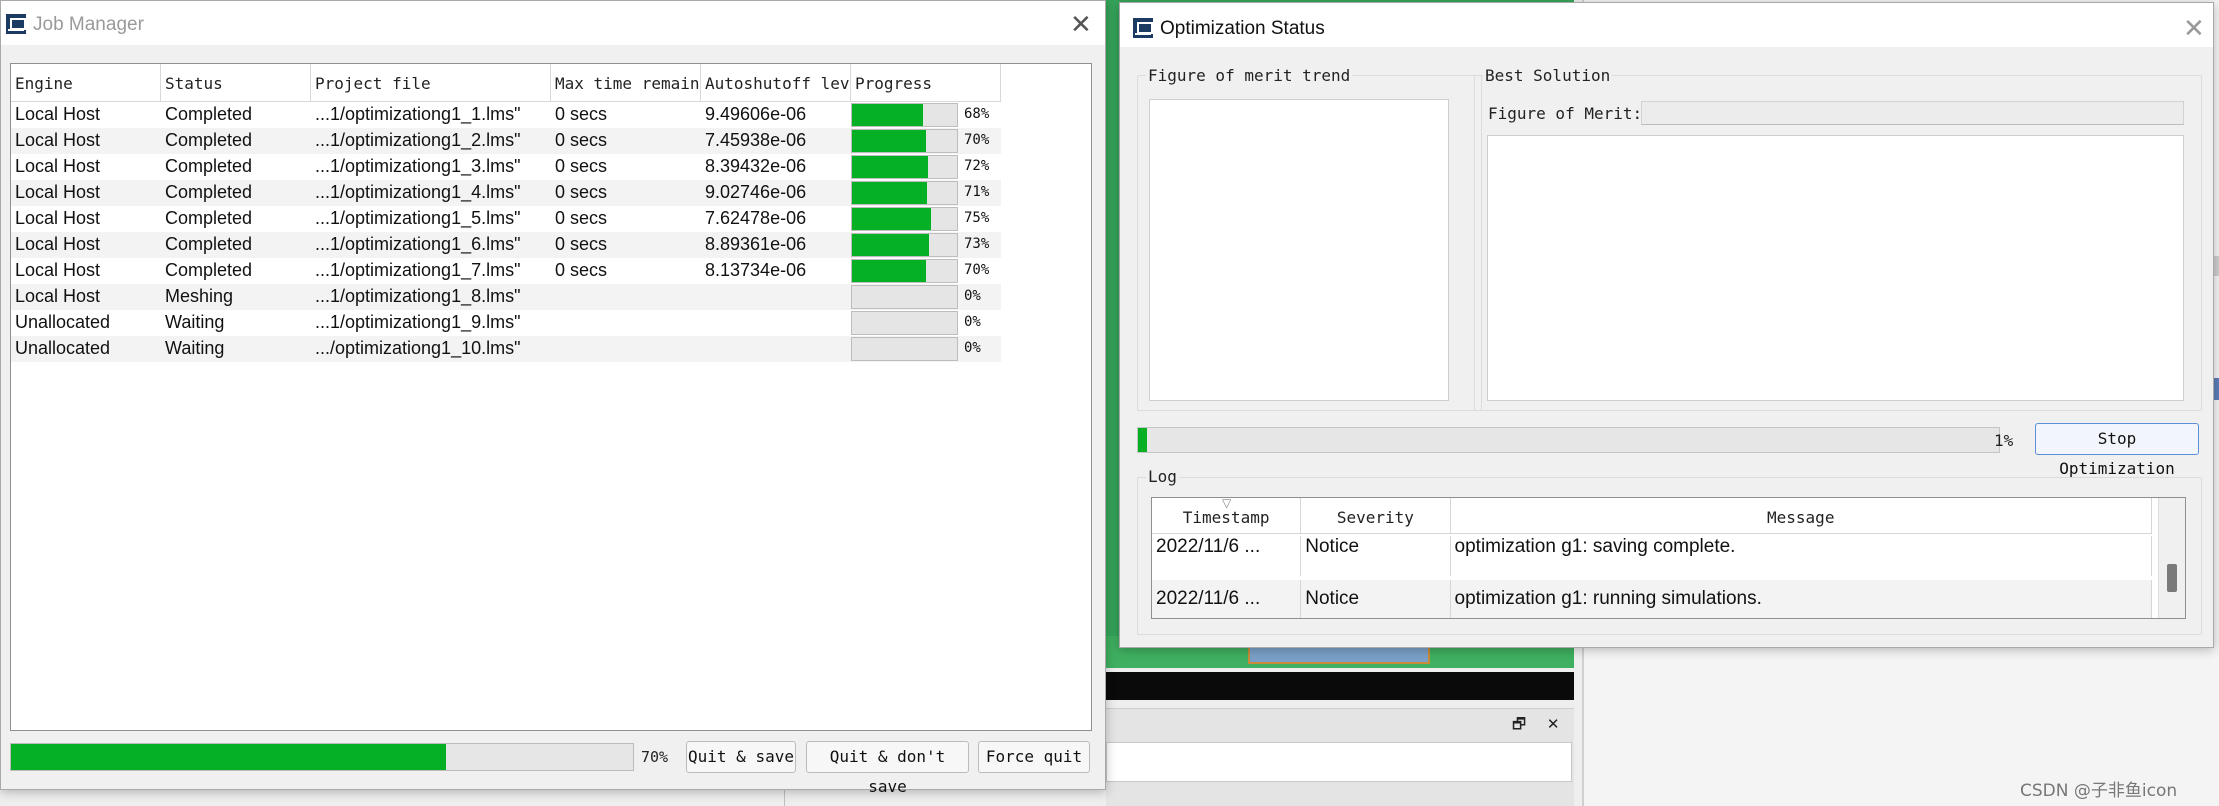 The image size is (2219, 806). Describe the element at coordinates (418, 114) in the screenshot. I see `cell-project-file: ...1/optimizationg1_1.lms"` at that location.